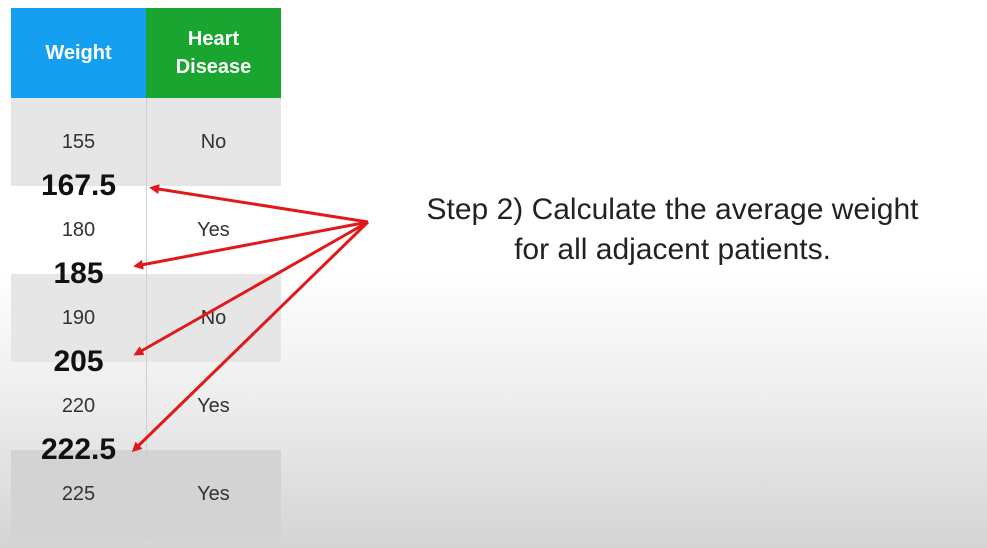 The height and width of the screenshot is (548, 987). Describe the element at coordinates (250, 318) in the screenshot. I see `arrows-overlay` at that location.